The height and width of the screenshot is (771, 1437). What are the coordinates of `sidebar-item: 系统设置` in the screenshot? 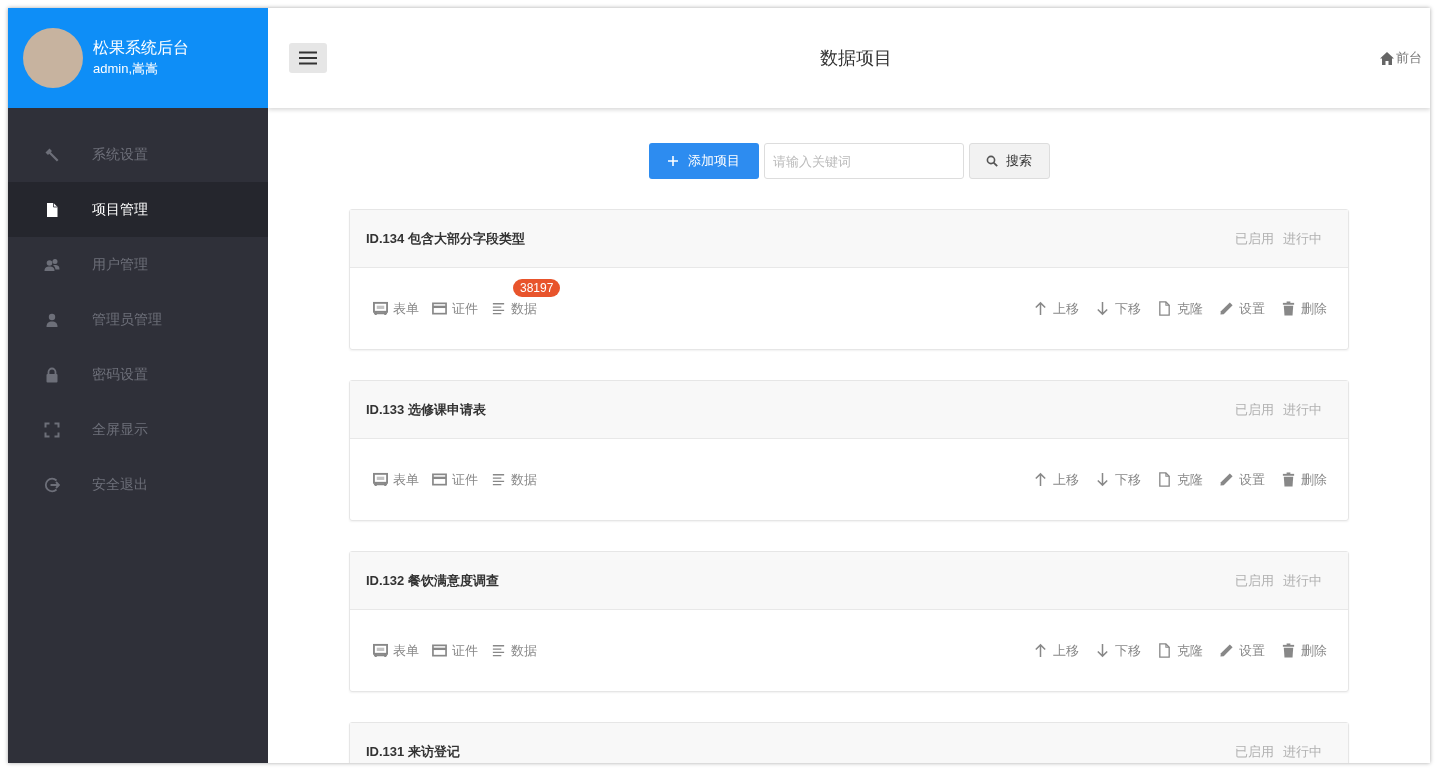 It's located at (138, 154).